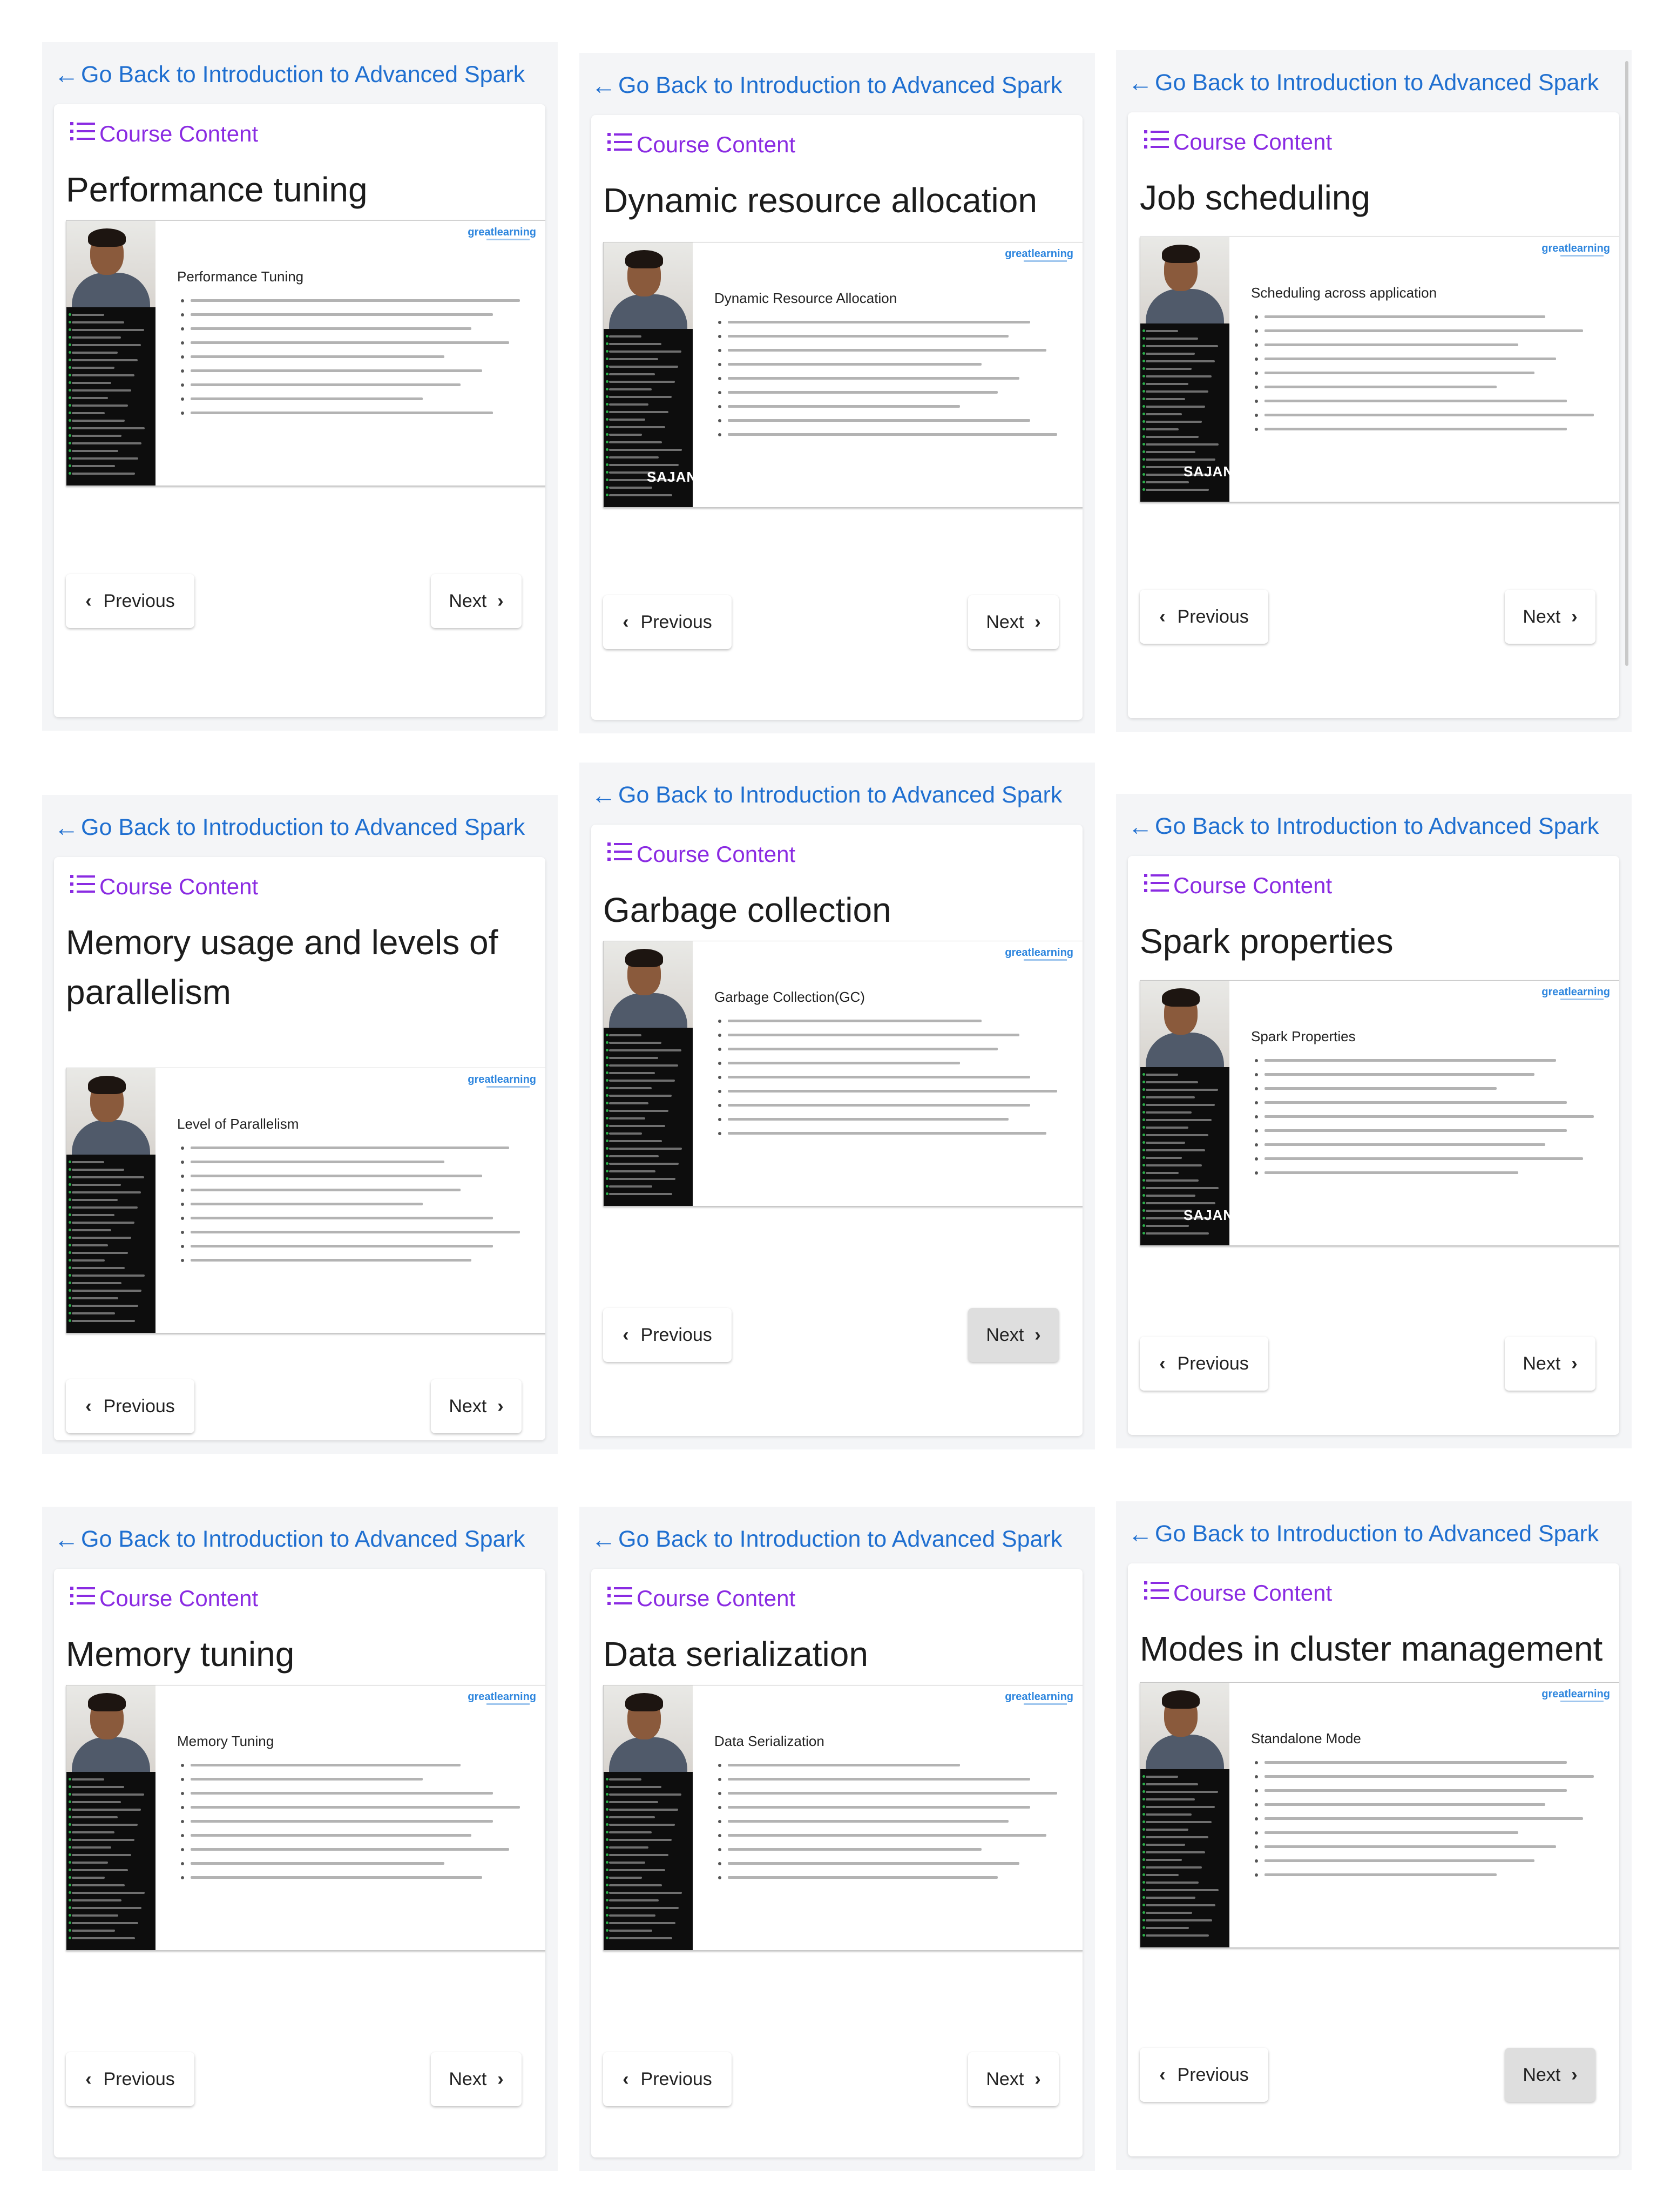  What do you see at coordinates (1626, 363) in the screenshot?
I see `scrollbar` at bounding box center [1626, 363].